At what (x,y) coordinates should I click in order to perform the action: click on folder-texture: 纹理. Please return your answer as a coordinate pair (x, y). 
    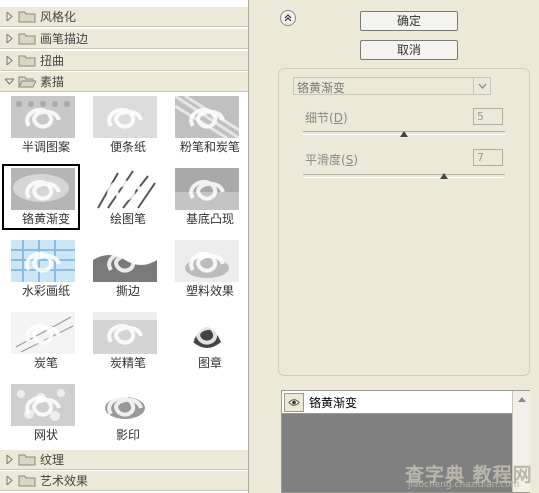
    Looking at the image, I should click on (124, 460).